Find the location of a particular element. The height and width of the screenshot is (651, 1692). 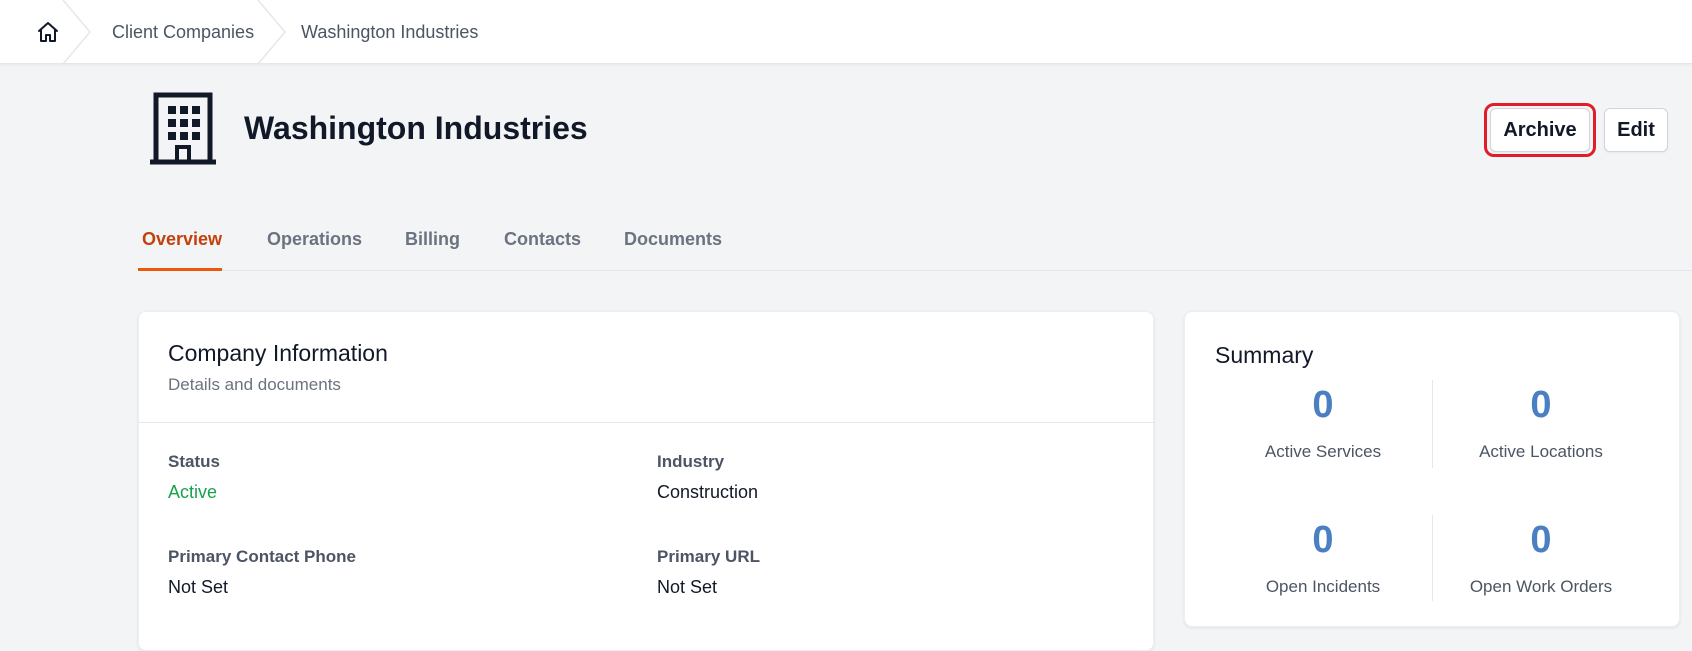

tab-billing: Billing is located at coordinates (432, 239).